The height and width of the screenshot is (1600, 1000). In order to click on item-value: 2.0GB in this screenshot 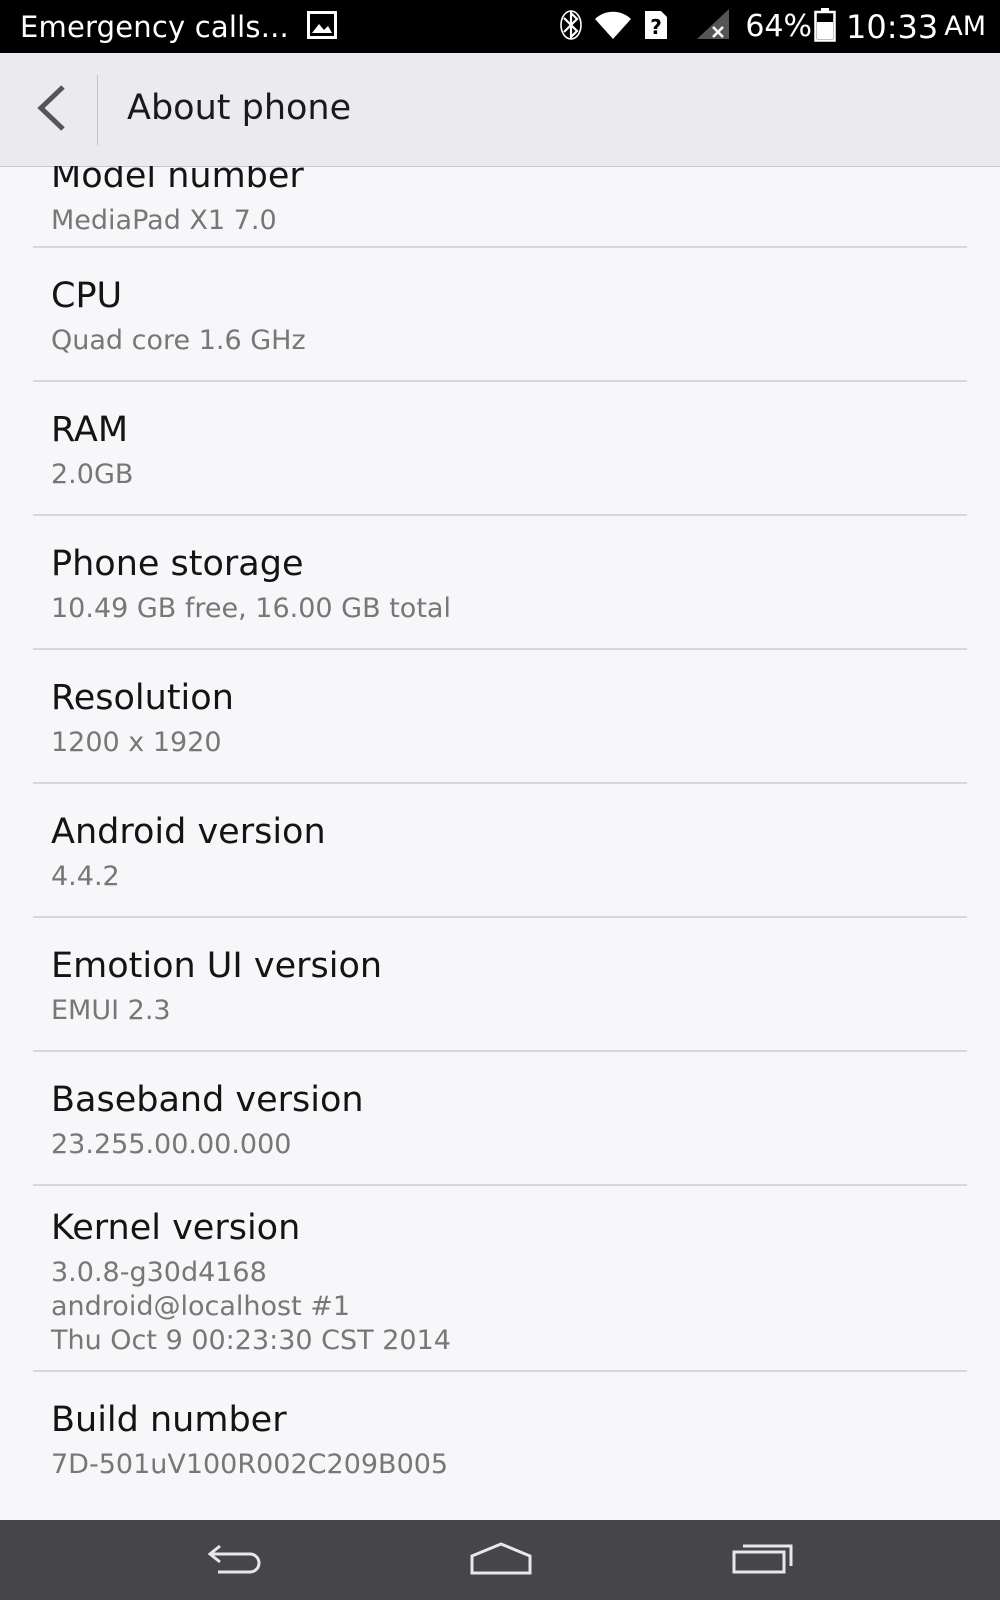, I will do `click(92, 474)`.